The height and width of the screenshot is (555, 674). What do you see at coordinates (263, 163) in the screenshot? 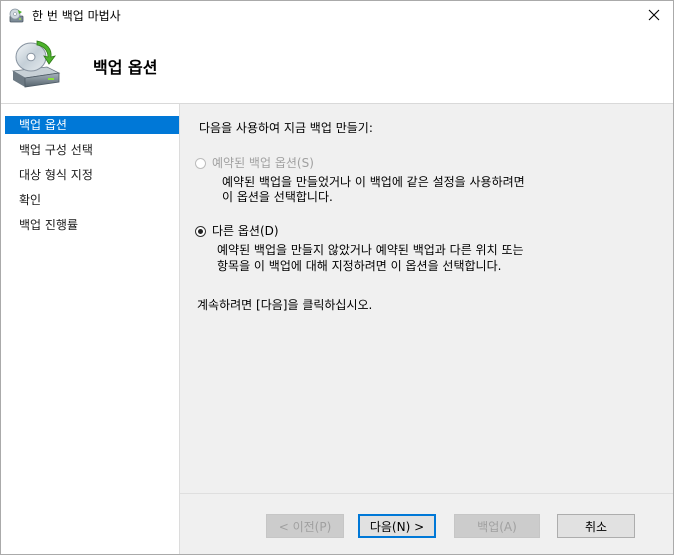
I see `scheduled-backup-label: 예약된 백업 옵션(S)` at bounding box center [263, 163].